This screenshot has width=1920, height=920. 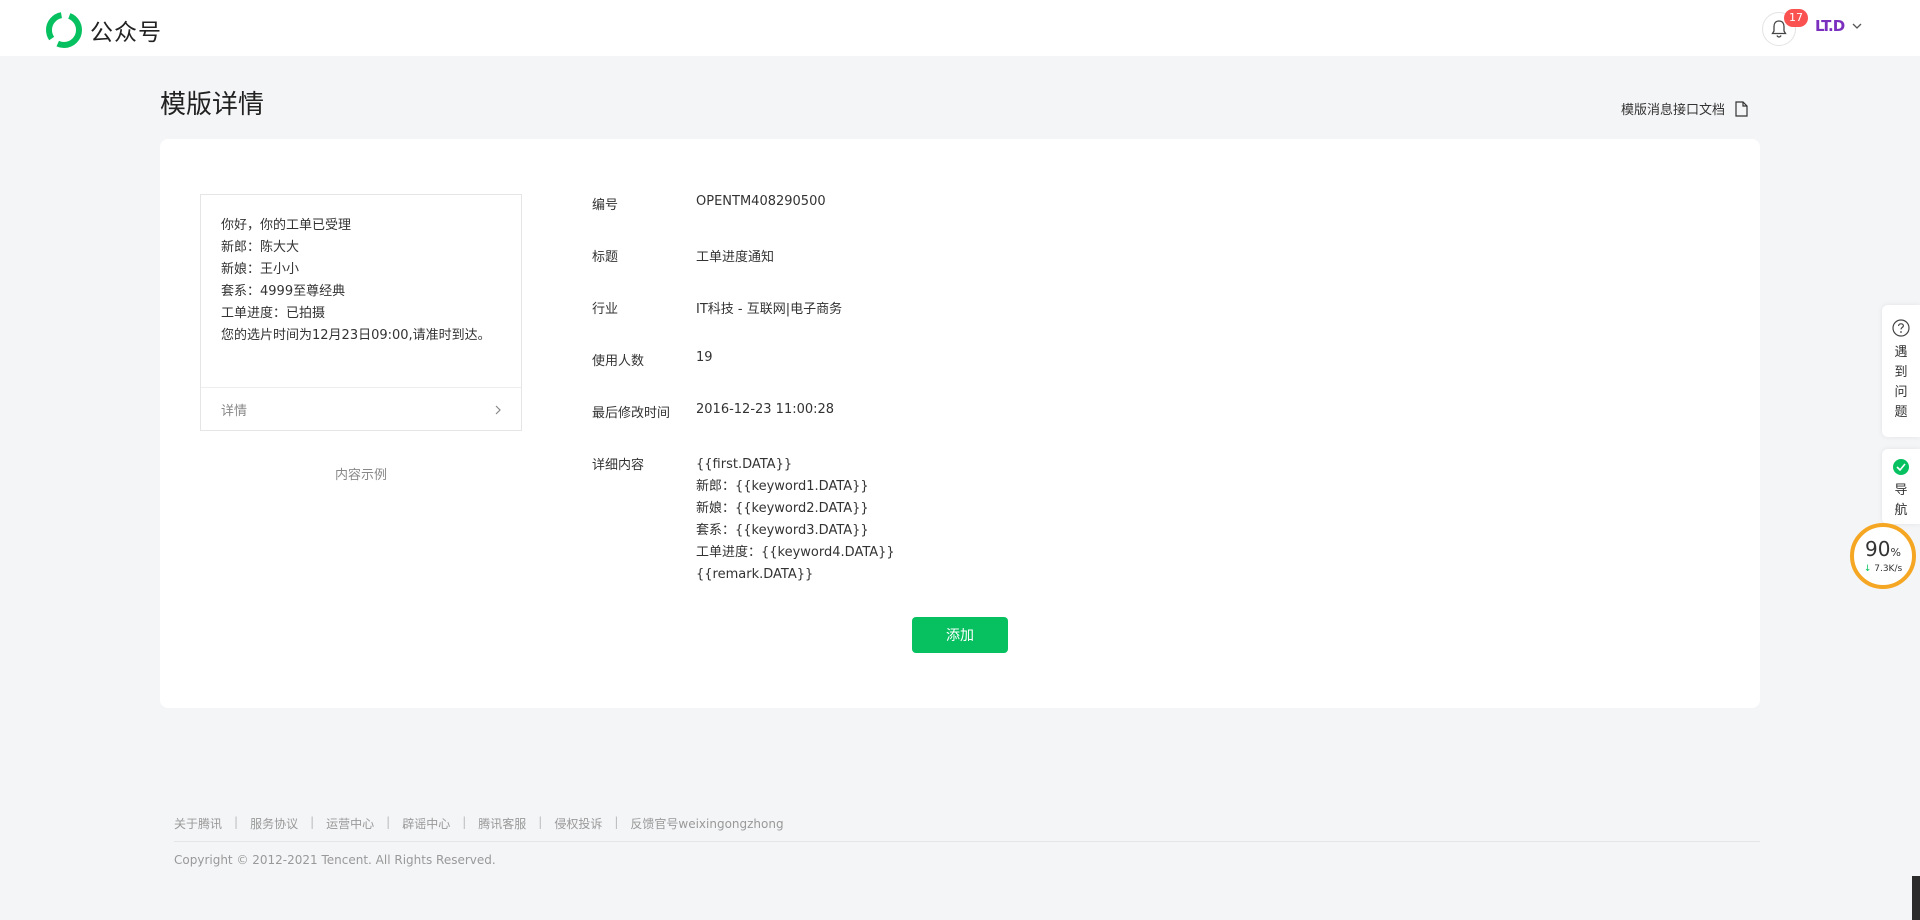 I want to click on content-line: 工单进度：{{keyword4.DATA}}, so click(x=795, y=552).